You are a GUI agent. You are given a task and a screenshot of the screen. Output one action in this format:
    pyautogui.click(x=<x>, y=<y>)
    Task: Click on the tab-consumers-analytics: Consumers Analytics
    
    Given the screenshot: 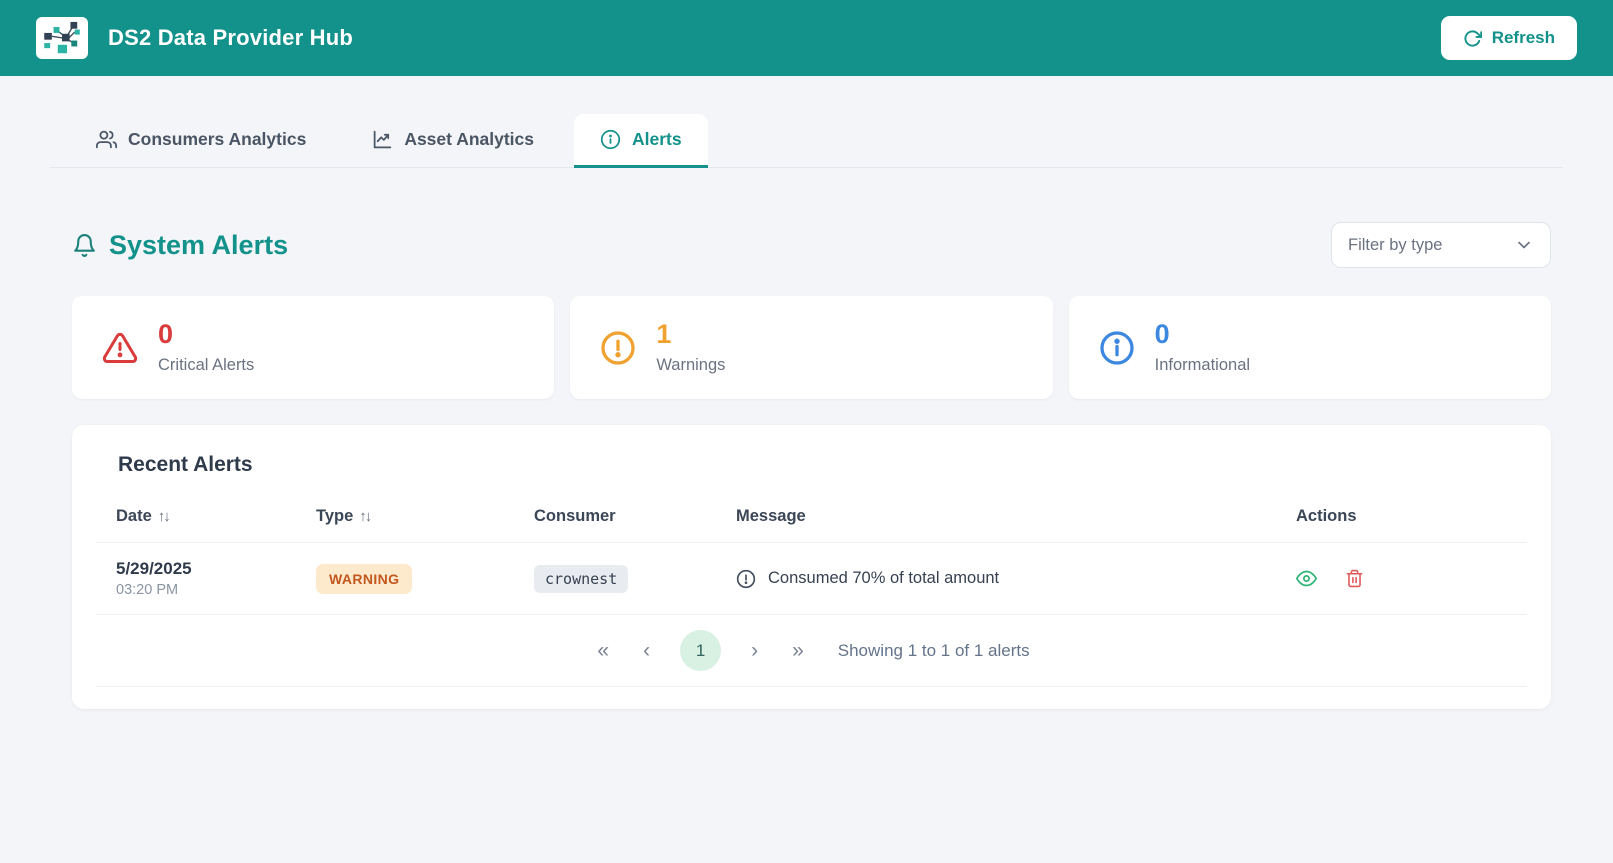 What is the action you would take?
    pyautogui.click(x=201, y=141)
    